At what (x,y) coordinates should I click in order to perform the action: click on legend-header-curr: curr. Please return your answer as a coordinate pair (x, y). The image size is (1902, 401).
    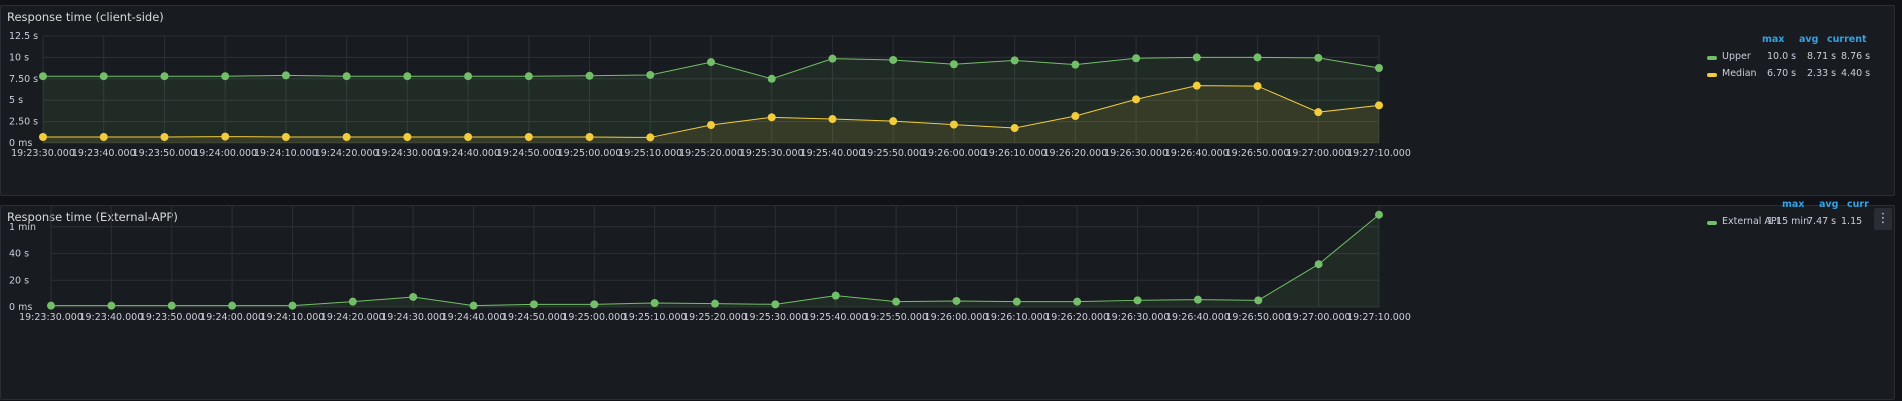
    Looking at the image, I should click on (1858, 204).